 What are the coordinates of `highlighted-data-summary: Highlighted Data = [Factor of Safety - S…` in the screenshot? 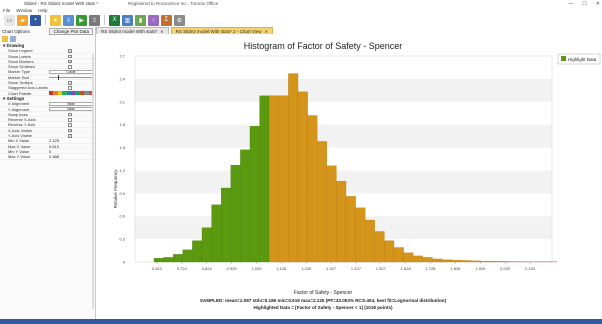 It's located at (323, 307).